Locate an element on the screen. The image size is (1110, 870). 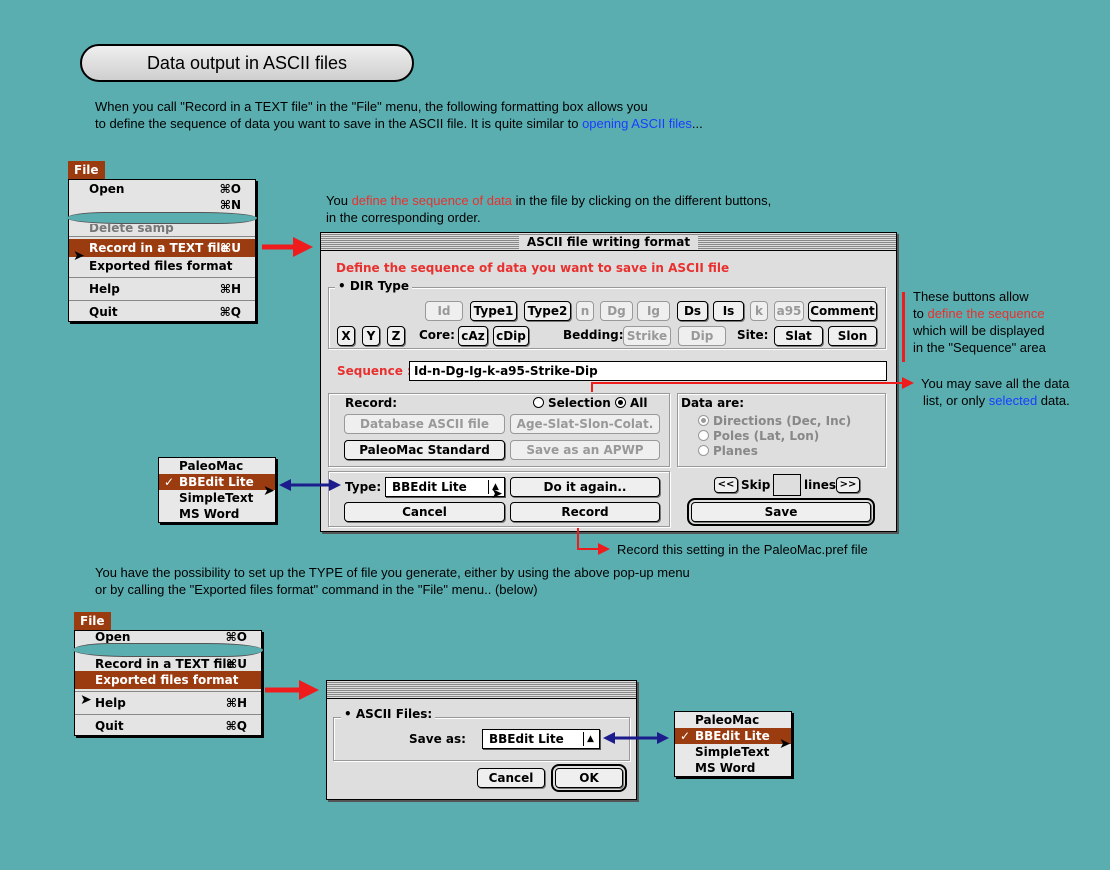
arrow-to-record-note is located at coordinates (593, 541).